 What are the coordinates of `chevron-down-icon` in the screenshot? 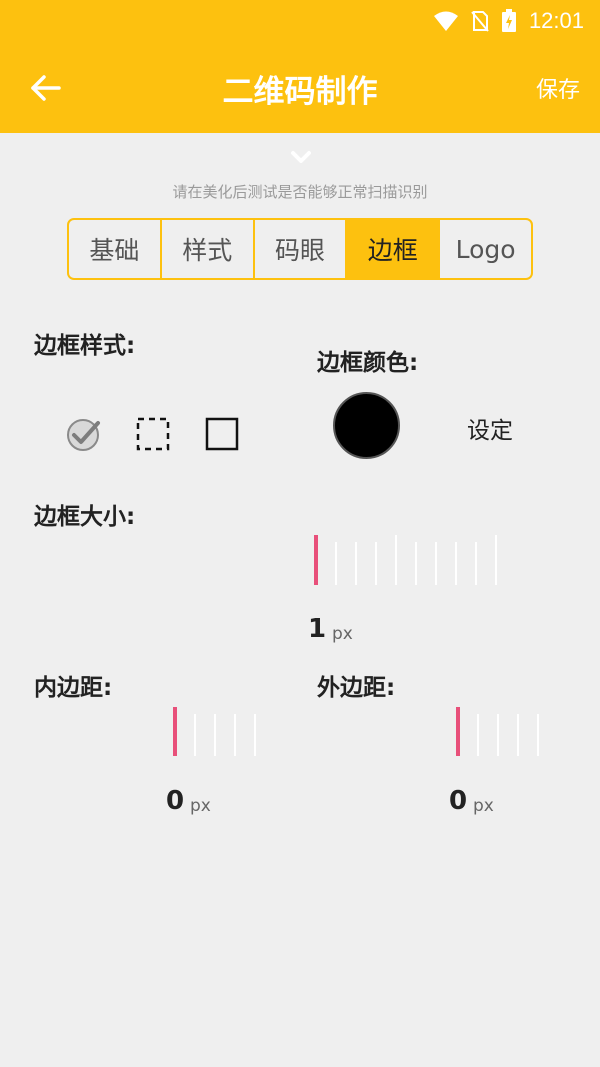 It's located at (301, 157).